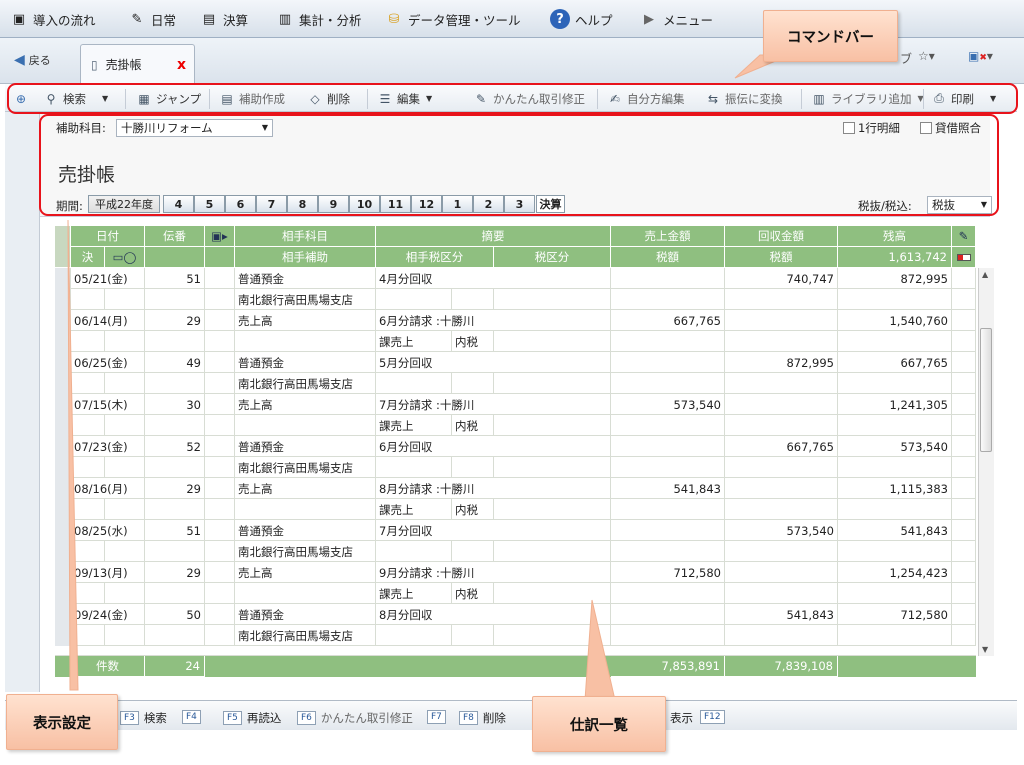  What do you see at coordinates (830, 36) in the screenshot?
I see `callout-command-bar: コマンドバー` at bounding box center [830, 36].